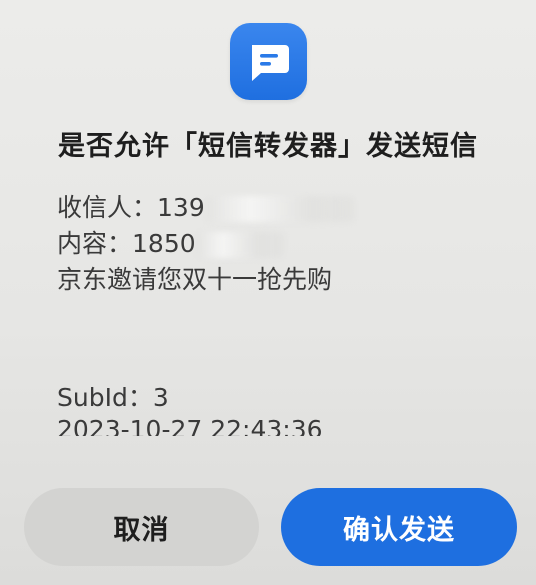 This screenshot has height=585, width=536. What do you see at coordinates (164, 243) in the screenshot?
I see `content-value: 1850` at bounding box center [164, 243].